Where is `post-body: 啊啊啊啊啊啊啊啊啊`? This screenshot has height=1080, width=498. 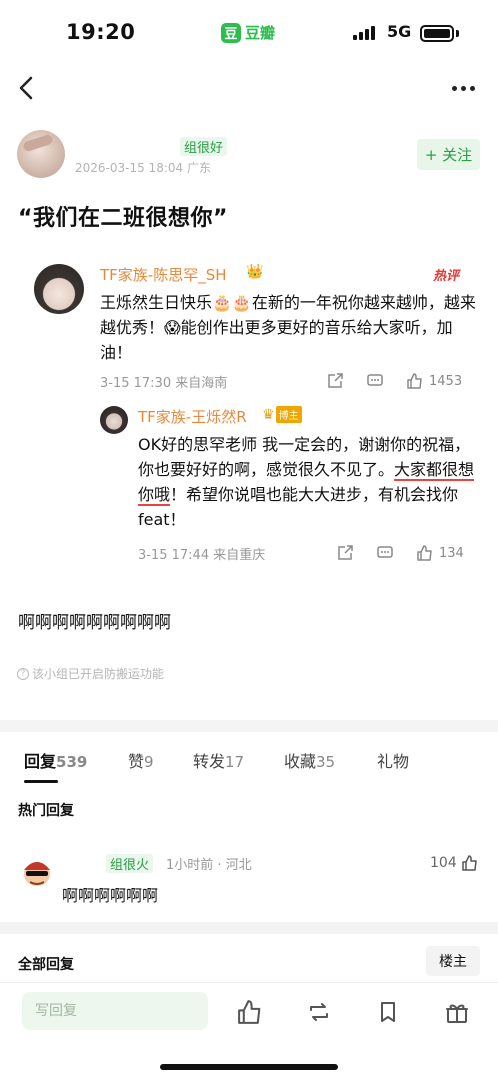 post-body: 啊啊啊啊啊啊啊啊啊 is located at coordinates (94, 623).